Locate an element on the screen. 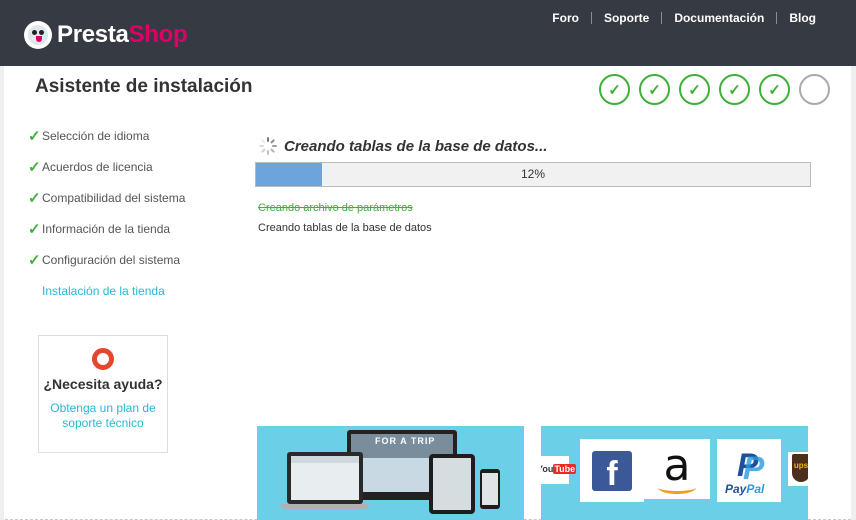 The width and height of the screenshot is (856, 520). left-edge is located at coordinates (2, 293).